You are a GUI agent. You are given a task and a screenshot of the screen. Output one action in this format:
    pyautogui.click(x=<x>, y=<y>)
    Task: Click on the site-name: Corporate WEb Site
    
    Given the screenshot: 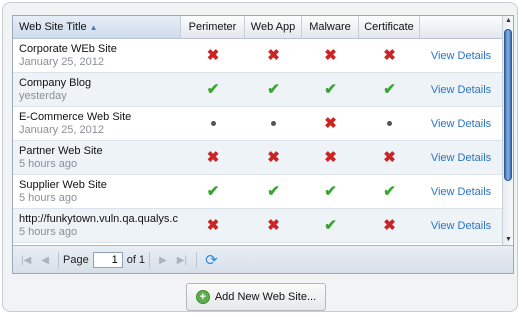 What is the action you would take?
    pyautogui.click(x=68, y=49)
    